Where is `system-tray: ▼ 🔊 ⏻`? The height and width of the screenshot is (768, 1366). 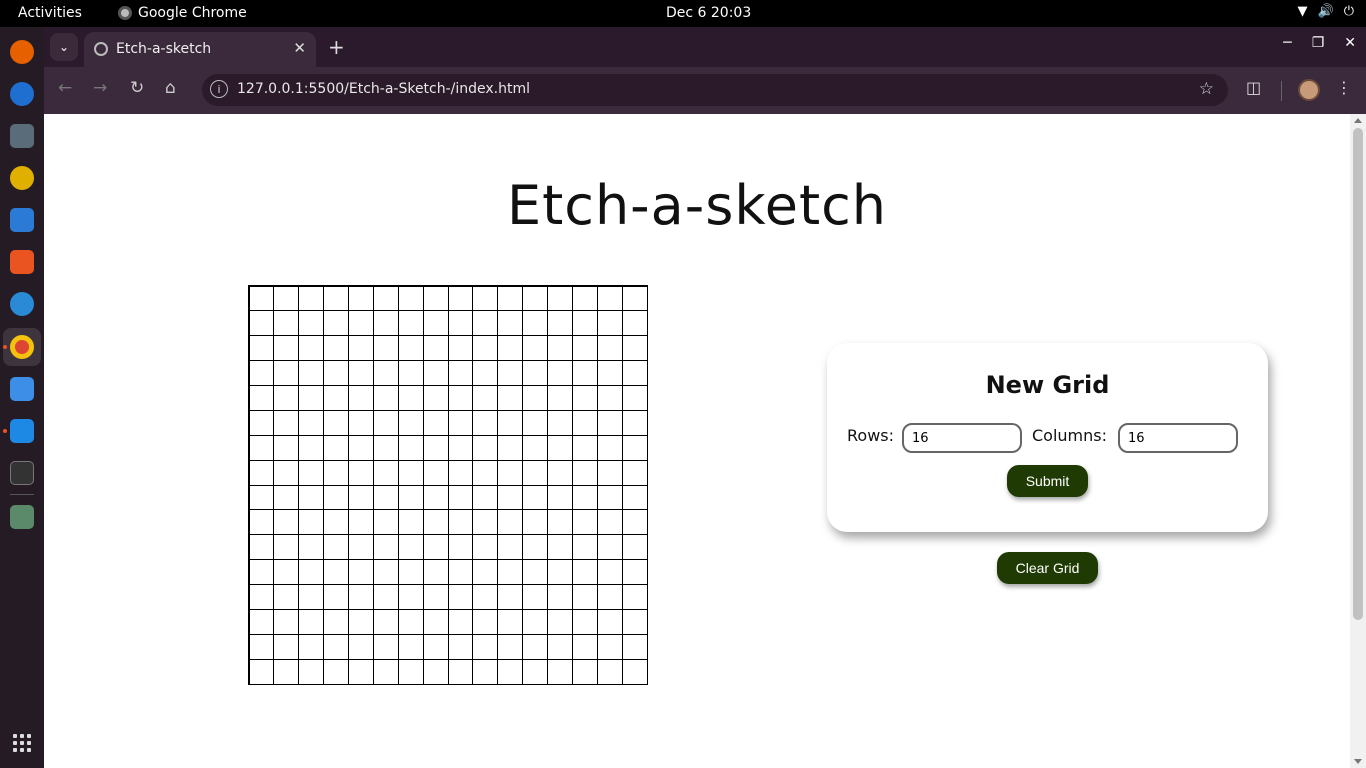
system-tray: ▼ 🔊 ⏻ is located at coordinates (1326, 11).